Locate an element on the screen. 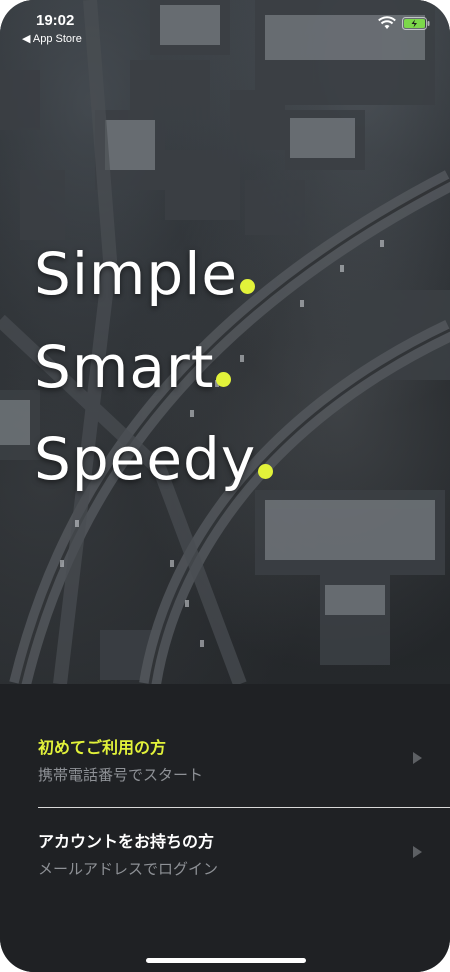 The height and width of the screenshot is (972, 450). wifi-icon is located at coordinates (387, 22).